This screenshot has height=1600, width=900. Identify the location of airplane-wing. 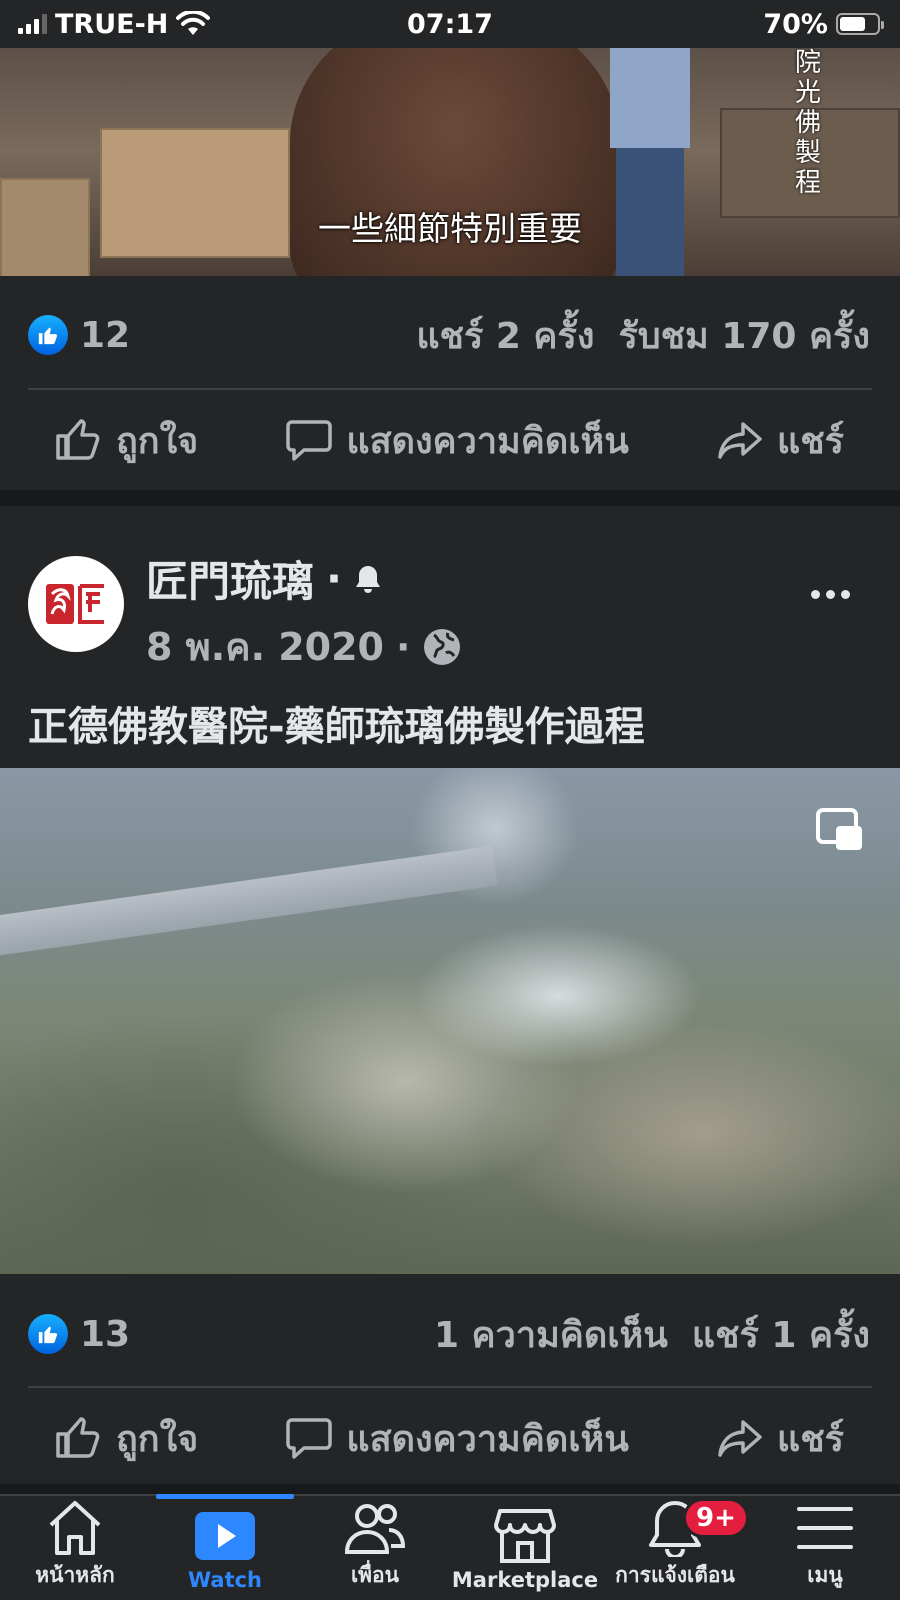
(249, 901).